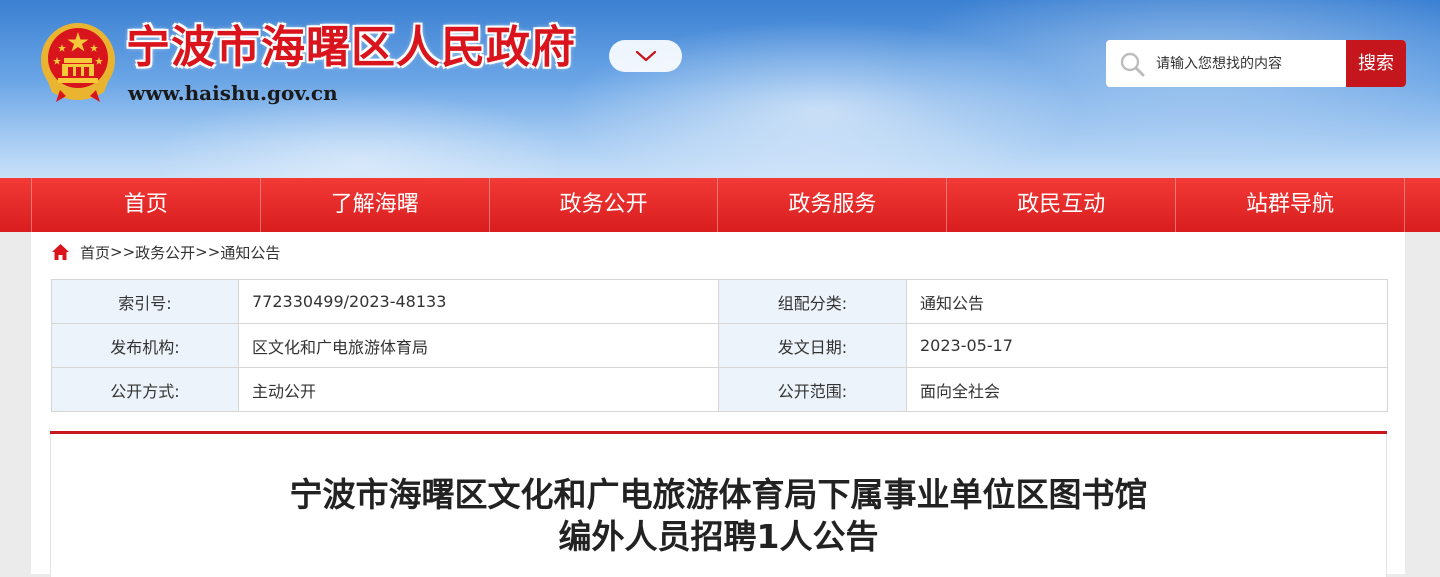 This screenshot has width=1440, height=577. I want to click on meta-value-category: 通知公告, so click(1147, 301).